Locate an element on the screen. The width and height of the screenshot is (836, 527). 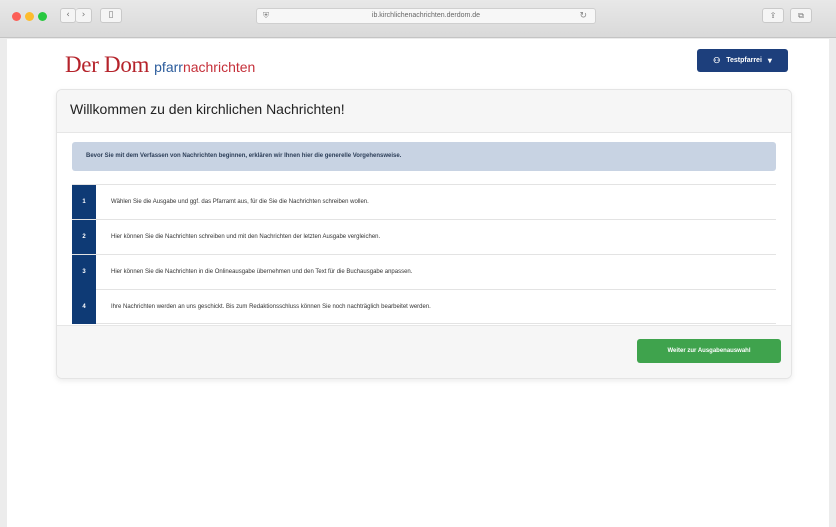
card-footer: Weiter zur Ausgabenauswahl is located at coordinates (424, 351).